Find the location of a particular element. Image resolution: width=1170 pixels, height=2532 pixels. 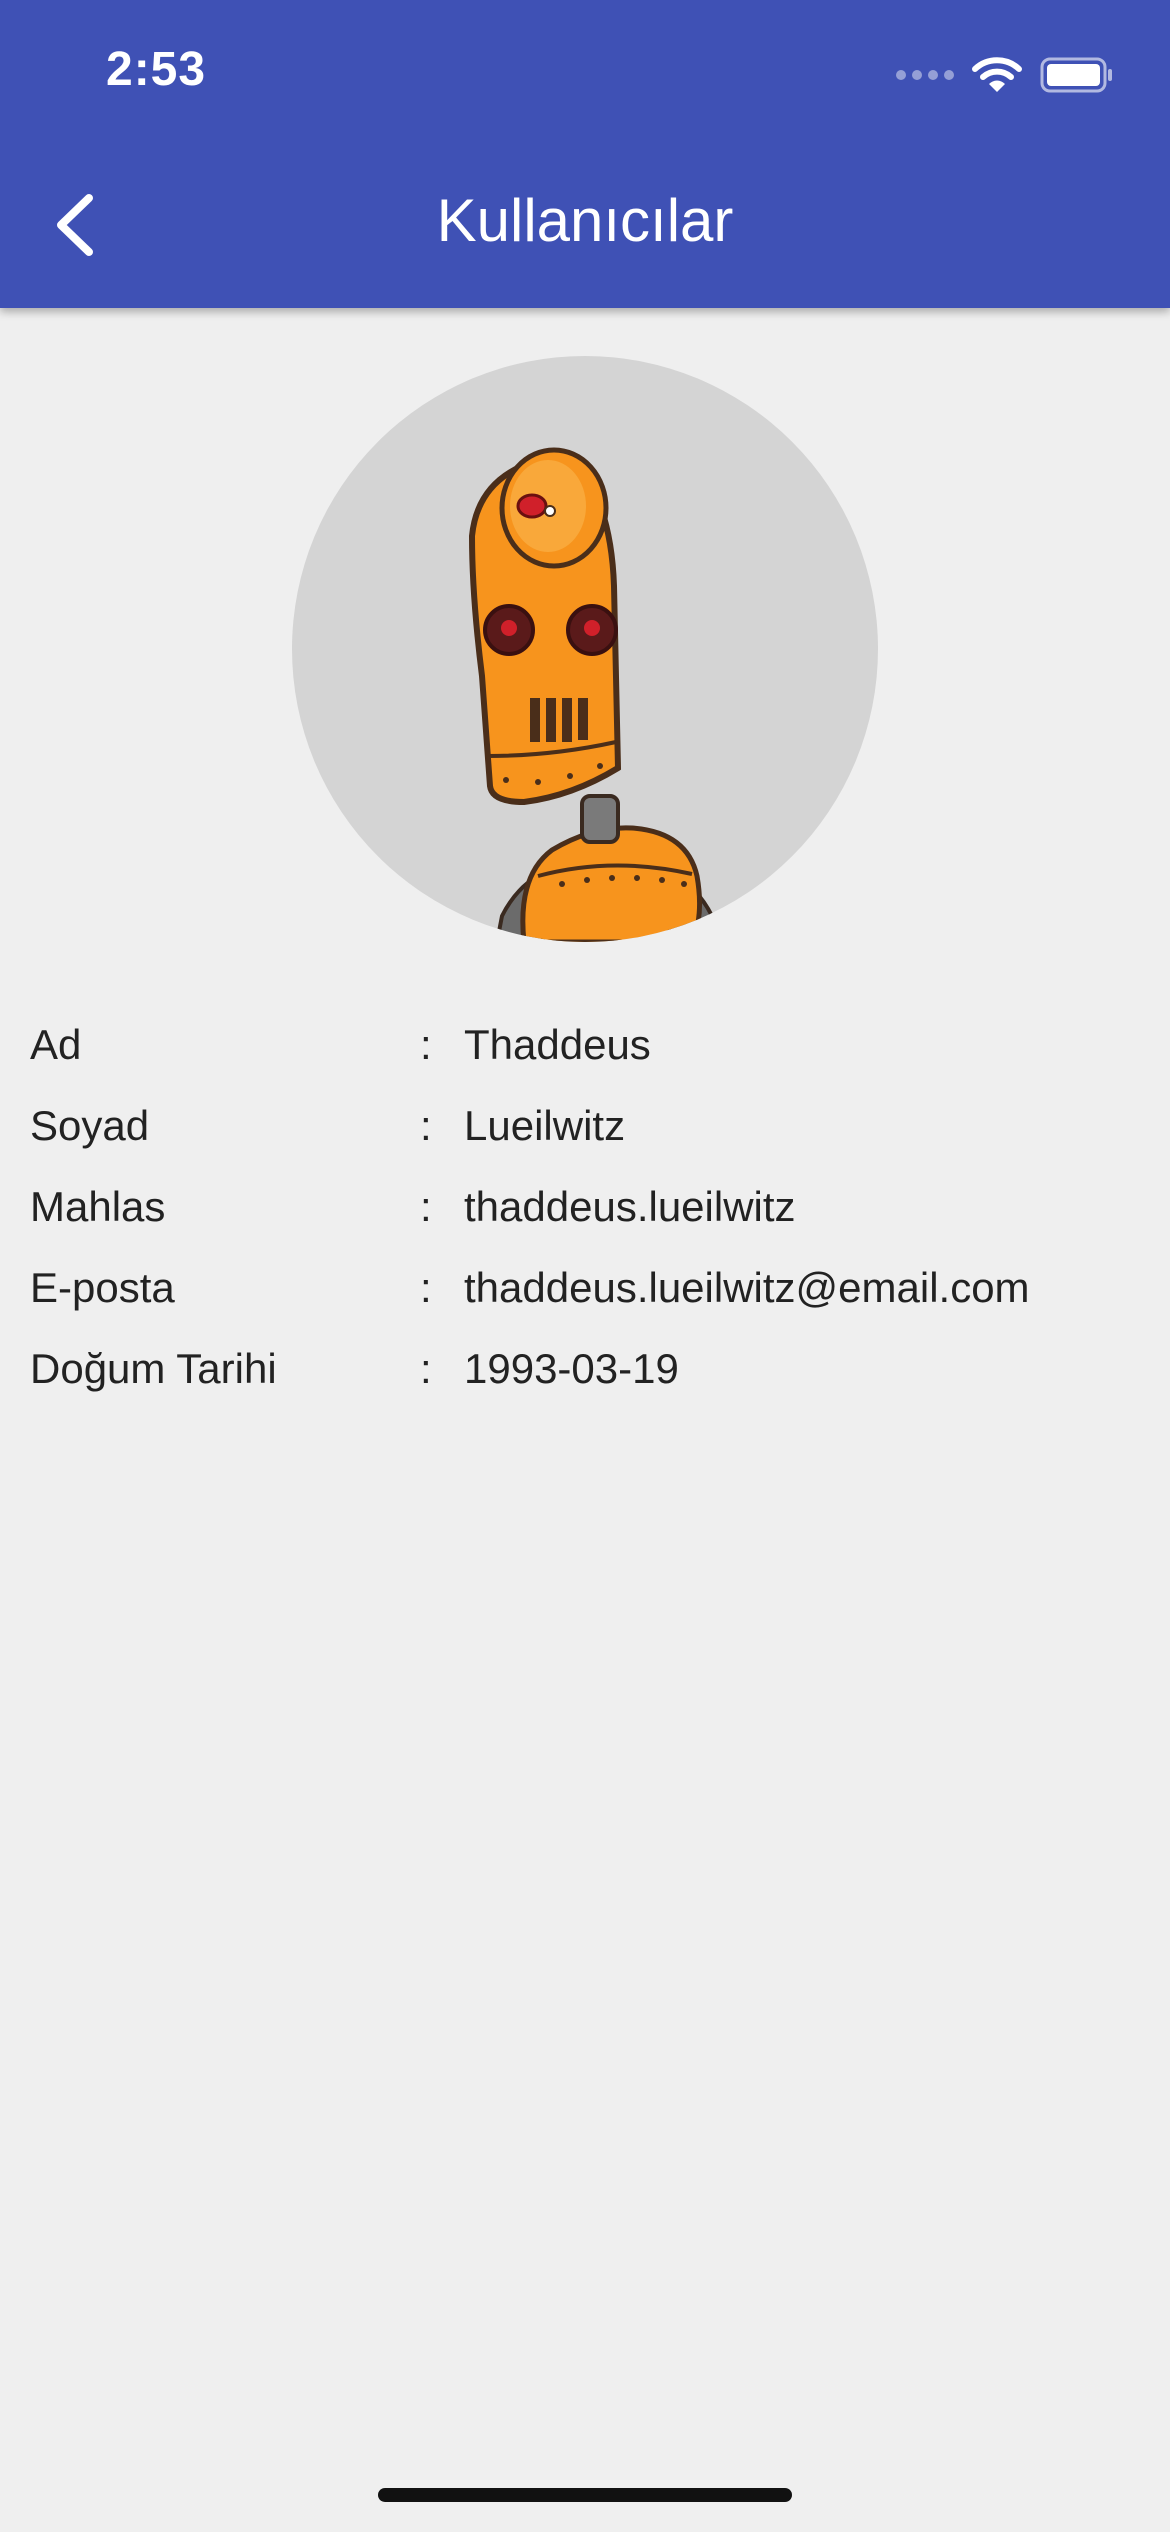

field-label: Mahlas is located at coordinates (98, 1206).